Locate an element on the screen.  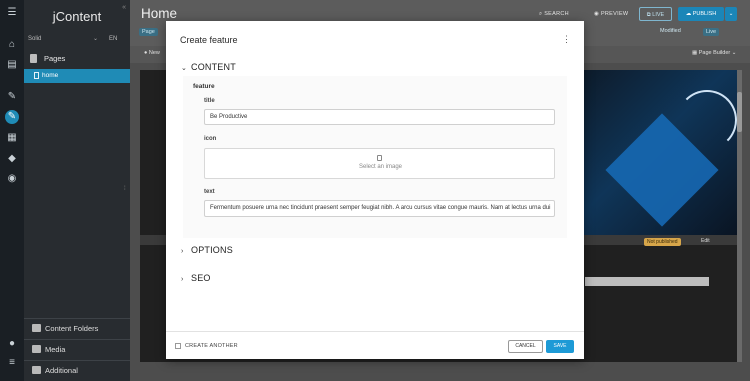
sidebar-item-media: Media is located at coordinates (77, 348).